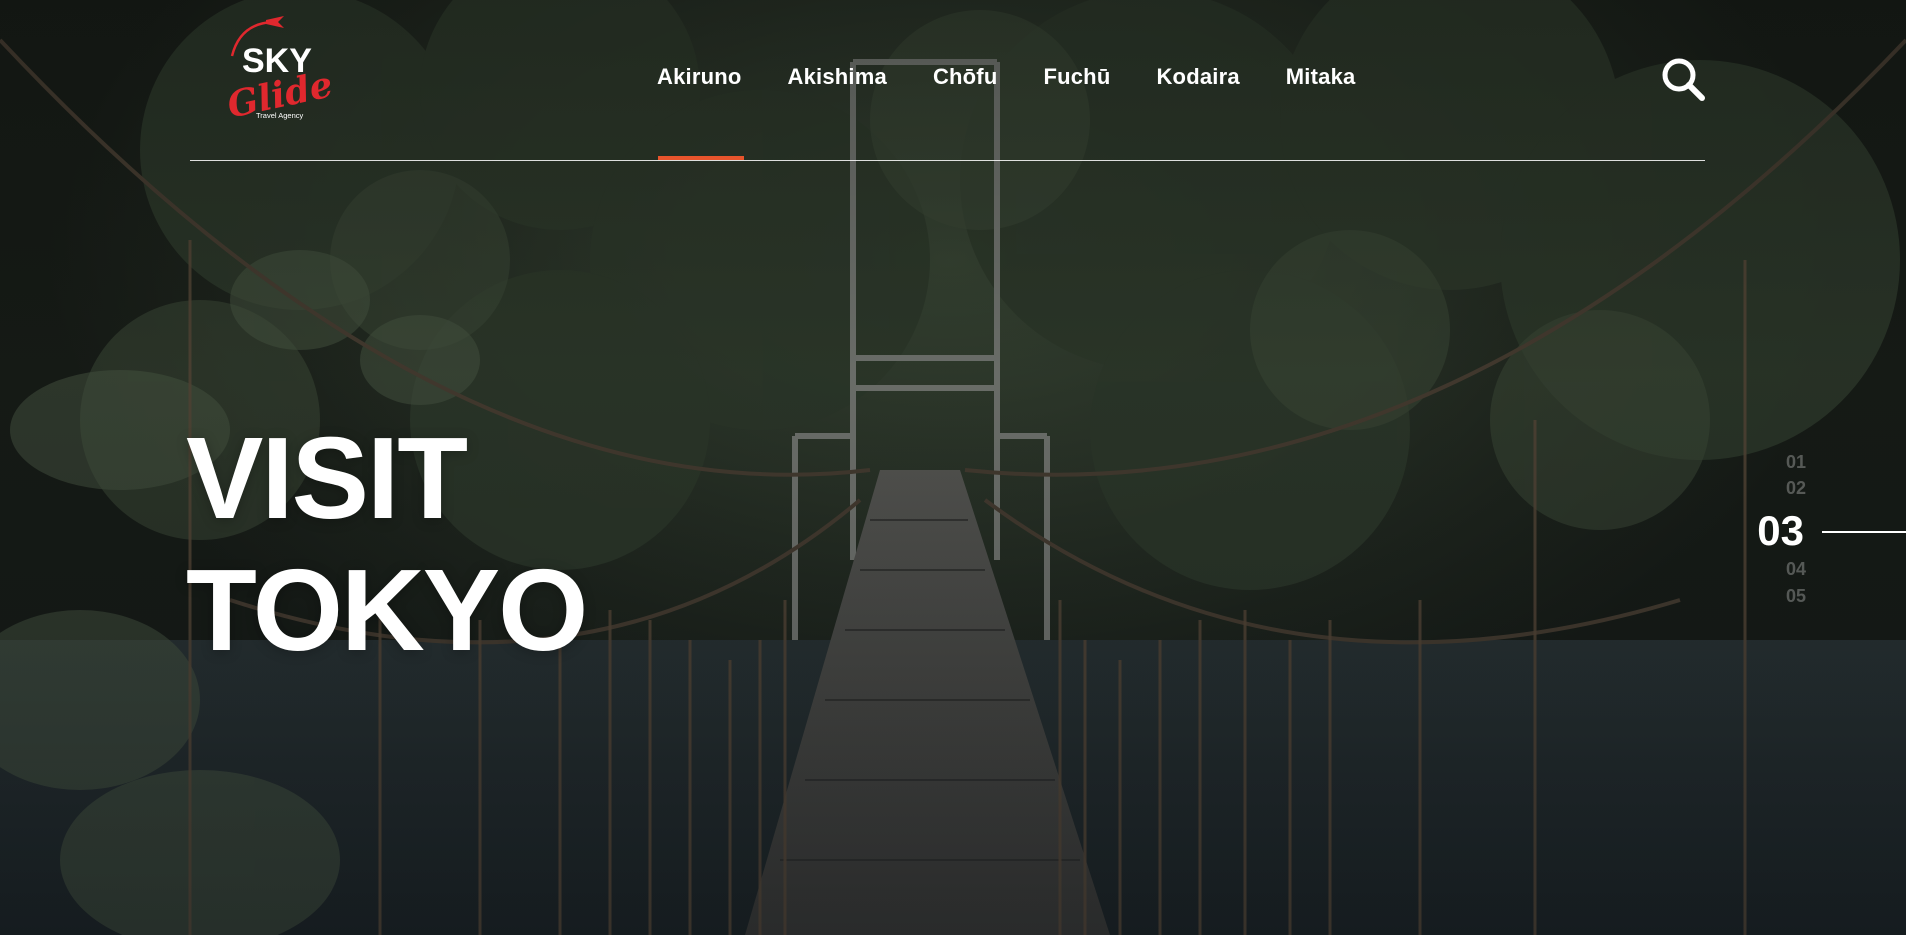 Image resolution: width=1906 pixels, height=935 pixels. What do you see at coordinates (1796, 488) in the screenshot?
I see `slide-number-02: 02` at bounding box center [1796, 488].